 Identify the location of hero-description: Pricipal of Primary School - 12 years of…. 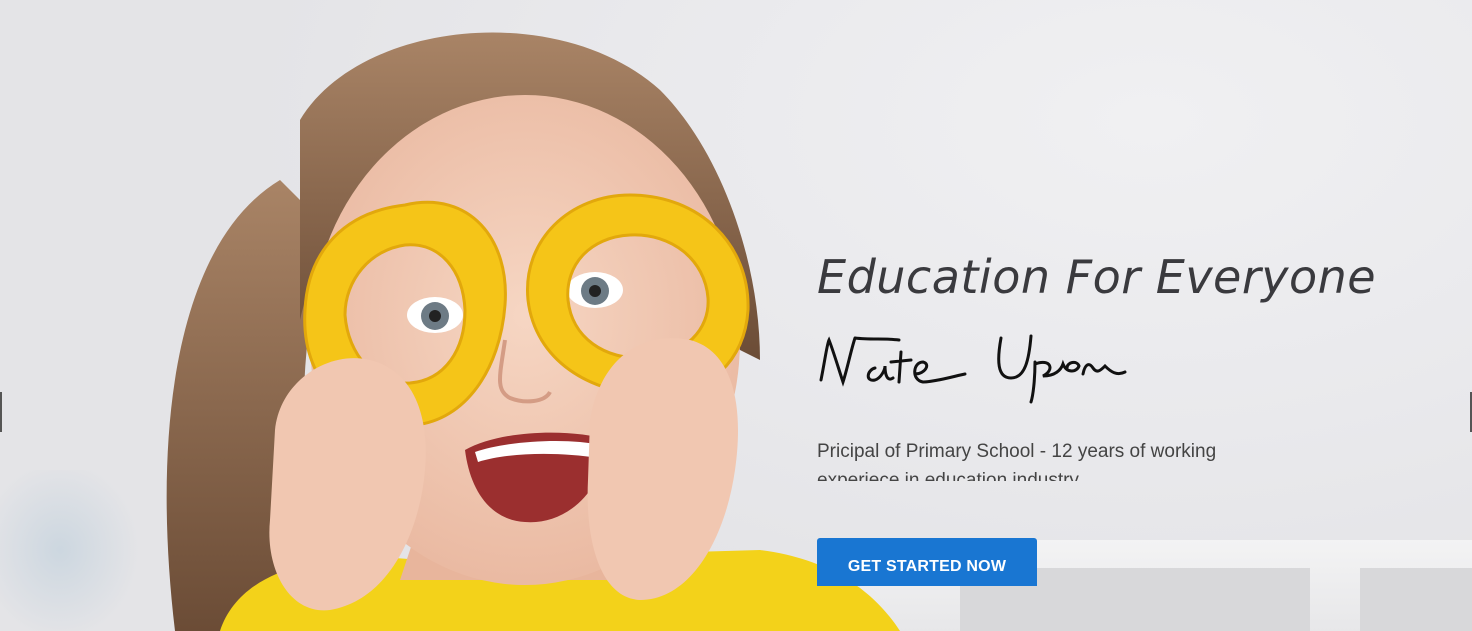
(1017, 461).